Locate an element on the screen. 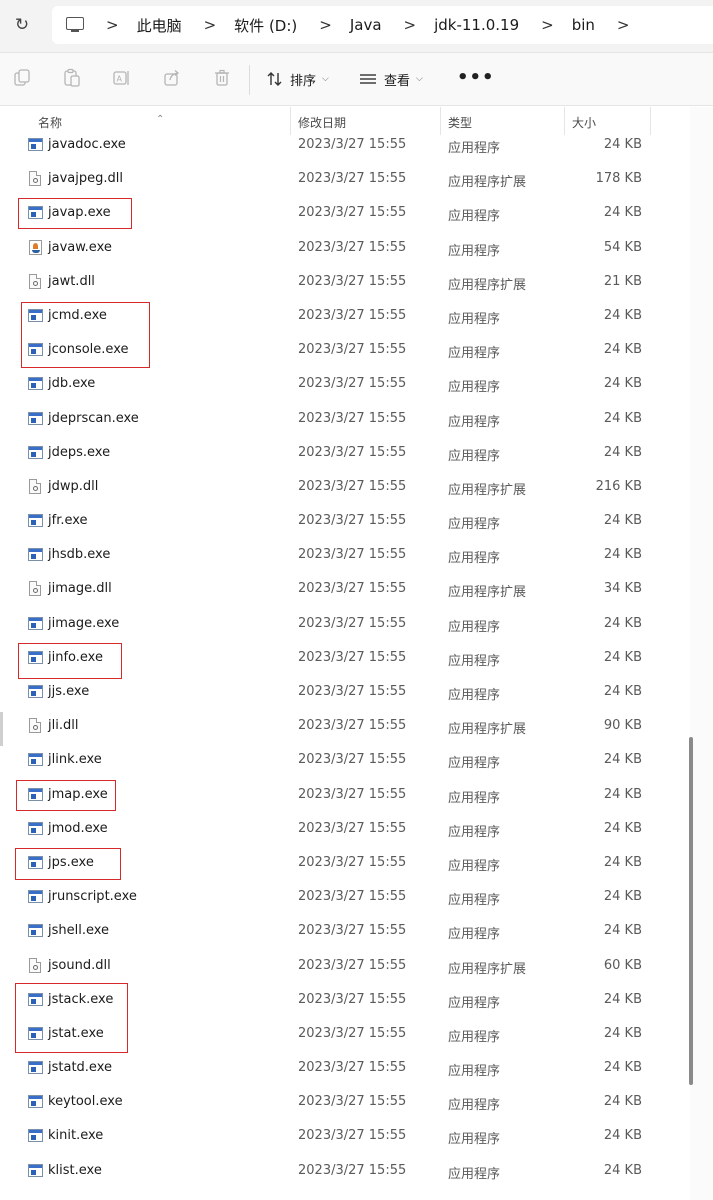  share-icon is located at coordinates (172, 78).